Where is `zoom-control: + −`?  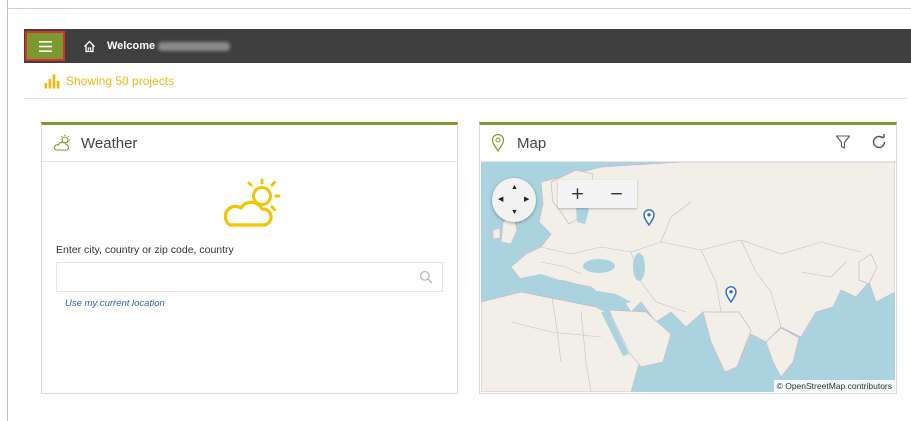 zoom-control: + − is located at coordinates (597, 194).